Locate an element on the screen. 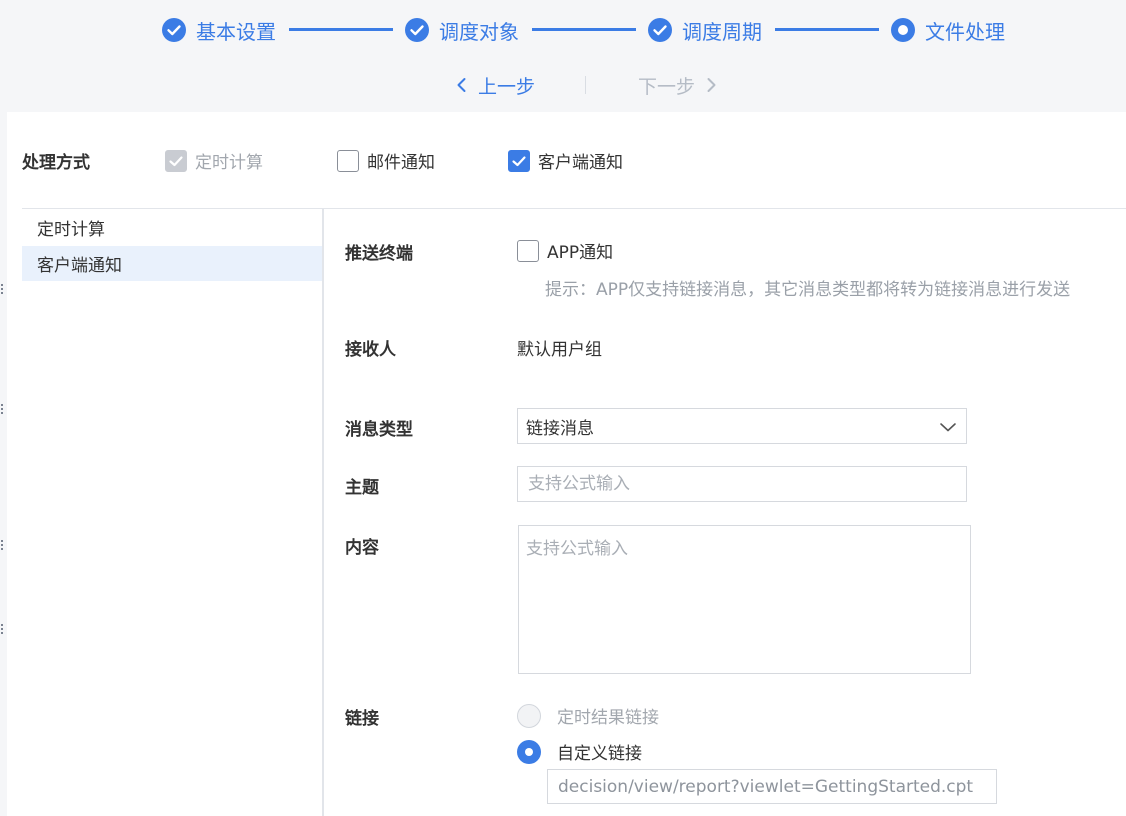  checkbox-app-notify: APP通知 is located at coordinates (565, 250).